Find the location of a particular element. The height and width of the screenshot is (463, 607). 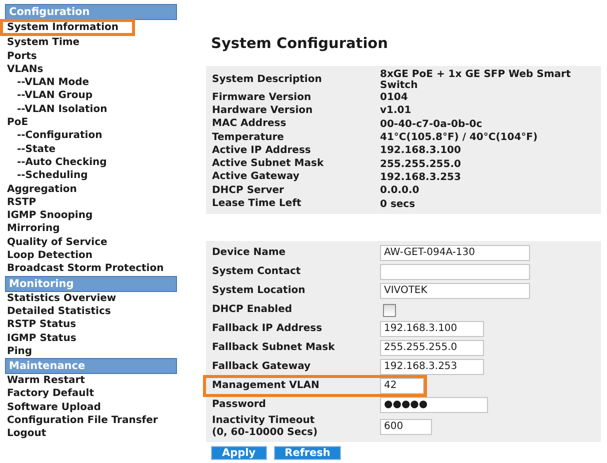

field-label: Active IP Address is located at coordinates (261, 150).